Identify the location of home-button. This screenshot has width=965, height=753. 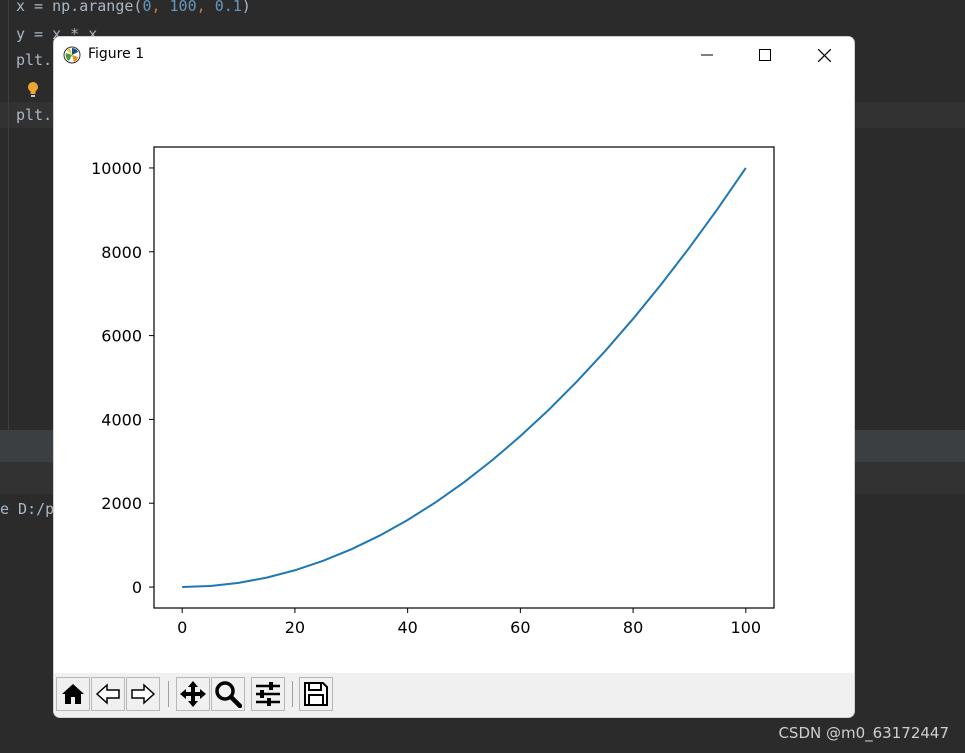
(73, 694).